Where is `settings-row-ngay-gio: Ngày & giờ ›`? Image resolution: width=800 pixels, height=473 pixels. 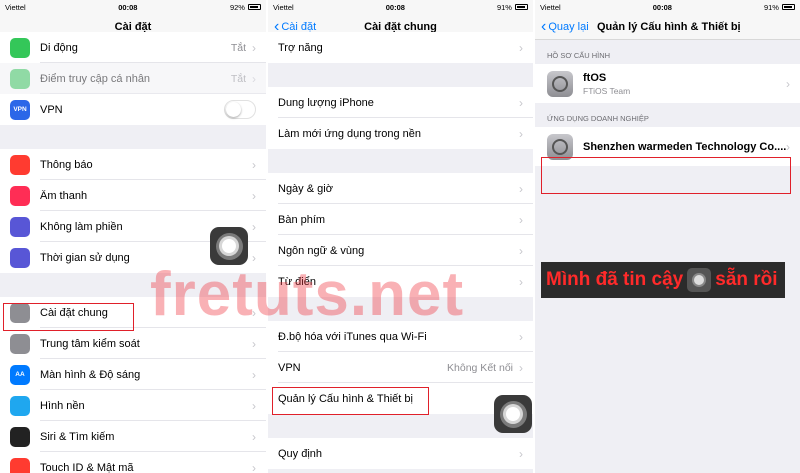
settings-row-ngay-gio: Ngày & giờ › is located at coordinates (400, 188).